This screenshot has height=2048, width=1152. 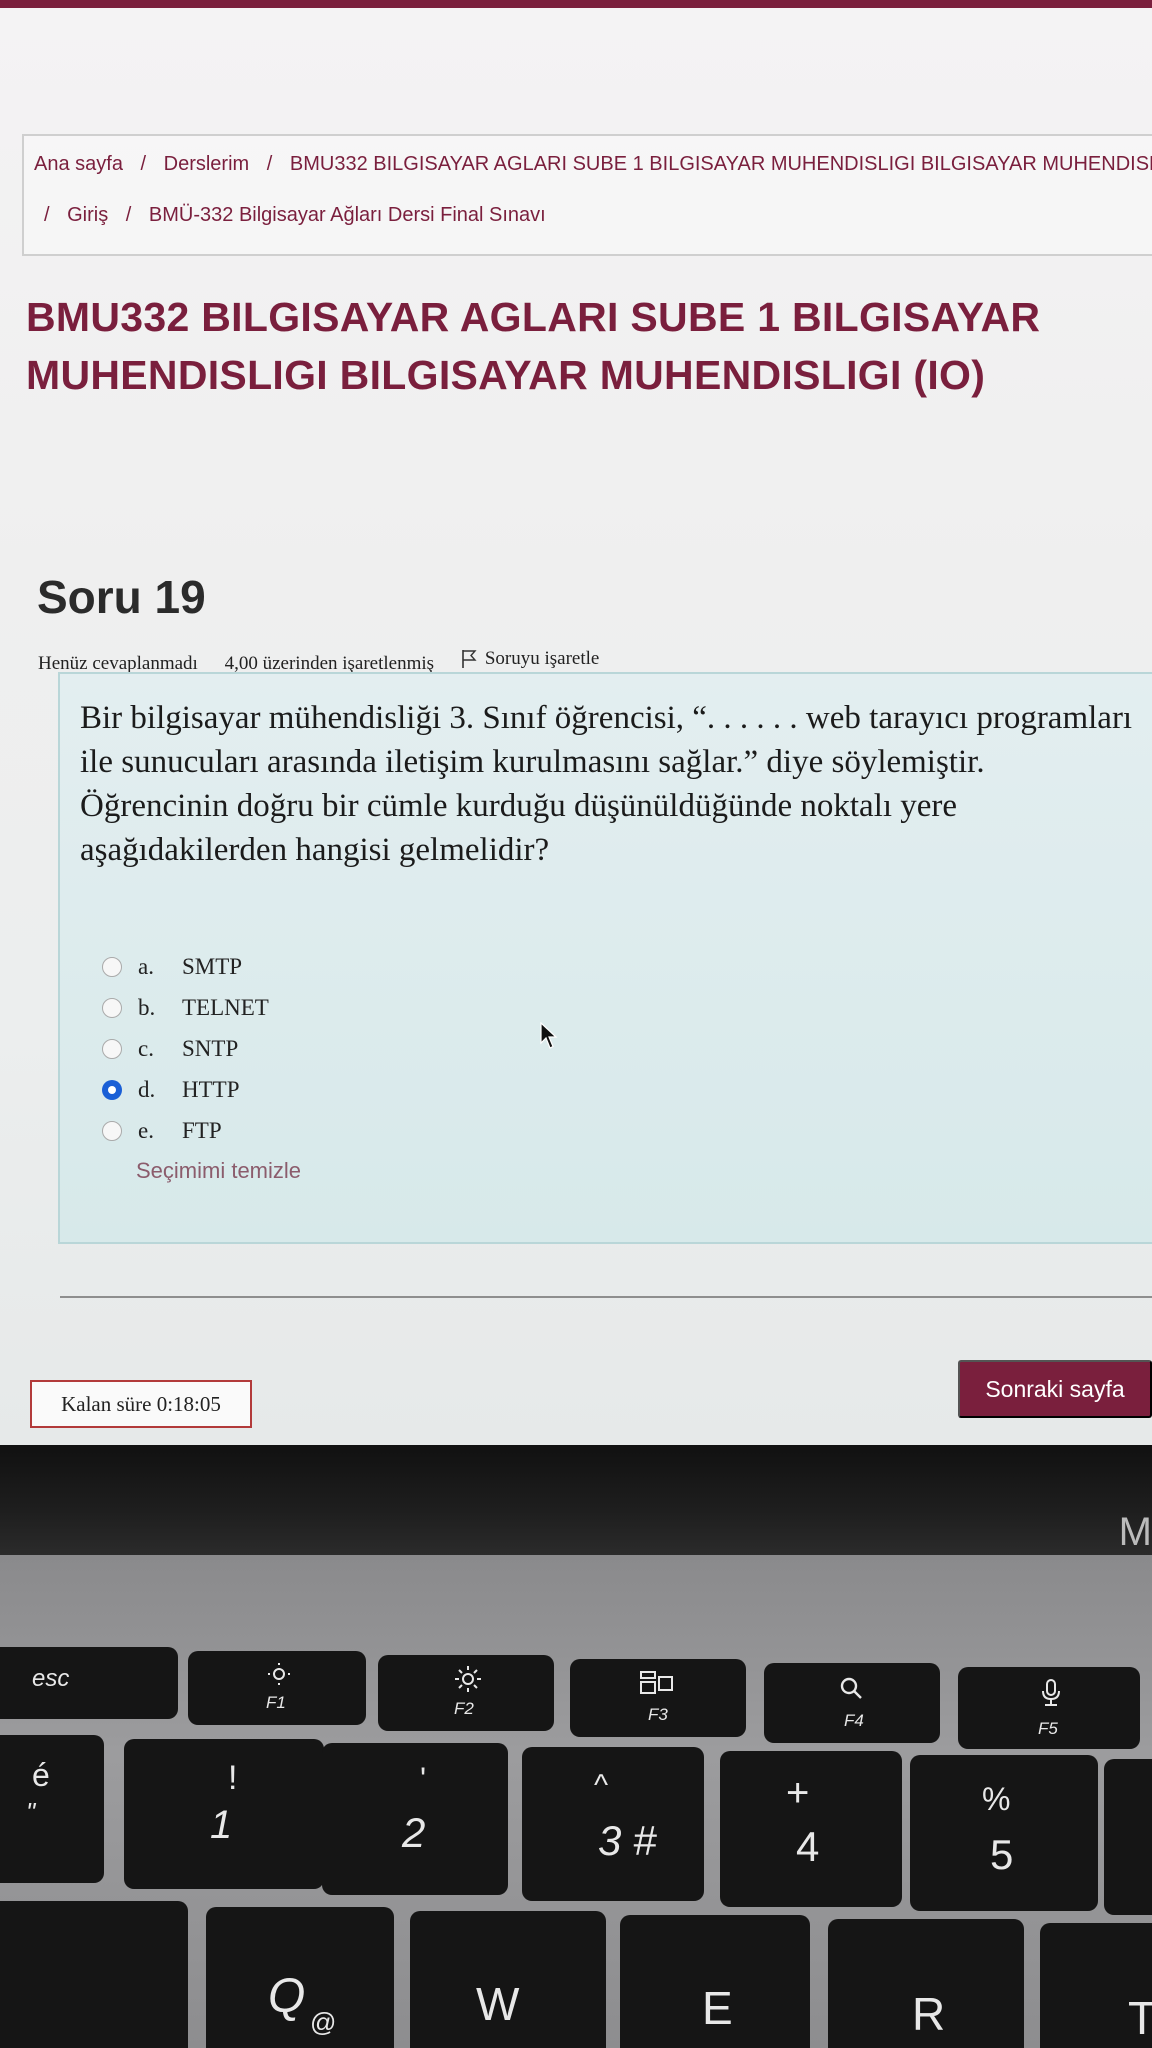 I want to click on key-esc: esc, so click(x=89, y=1683).